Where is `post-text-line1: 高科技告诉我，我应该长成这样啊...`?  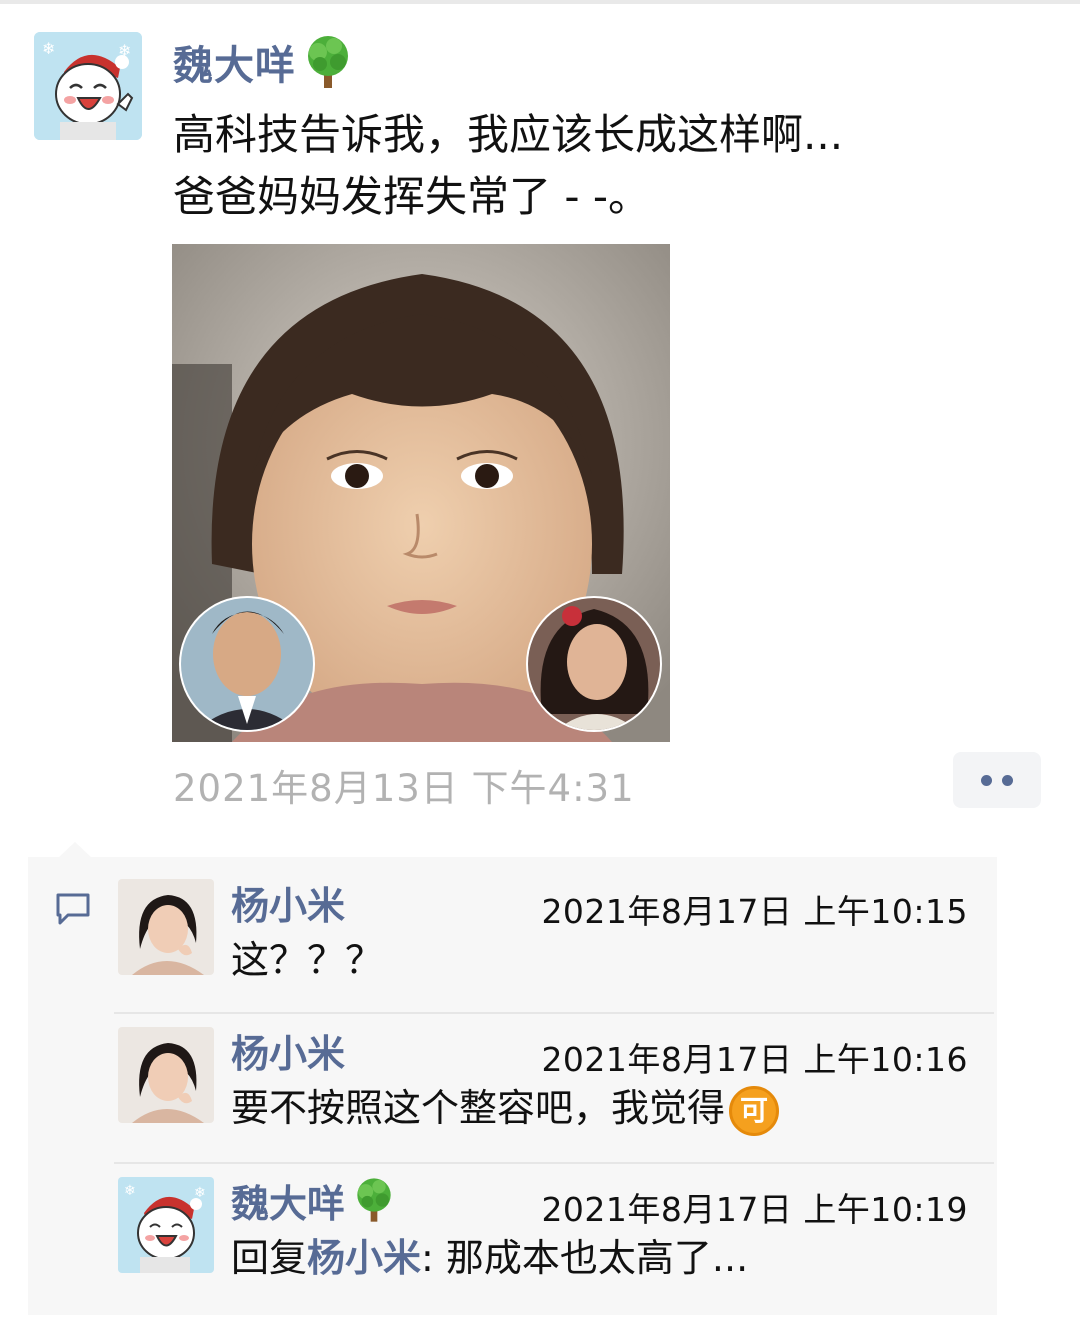 post-text-line1: 高科技告诉我，我应该长成这样啊... is located at coordinates (508, 134).